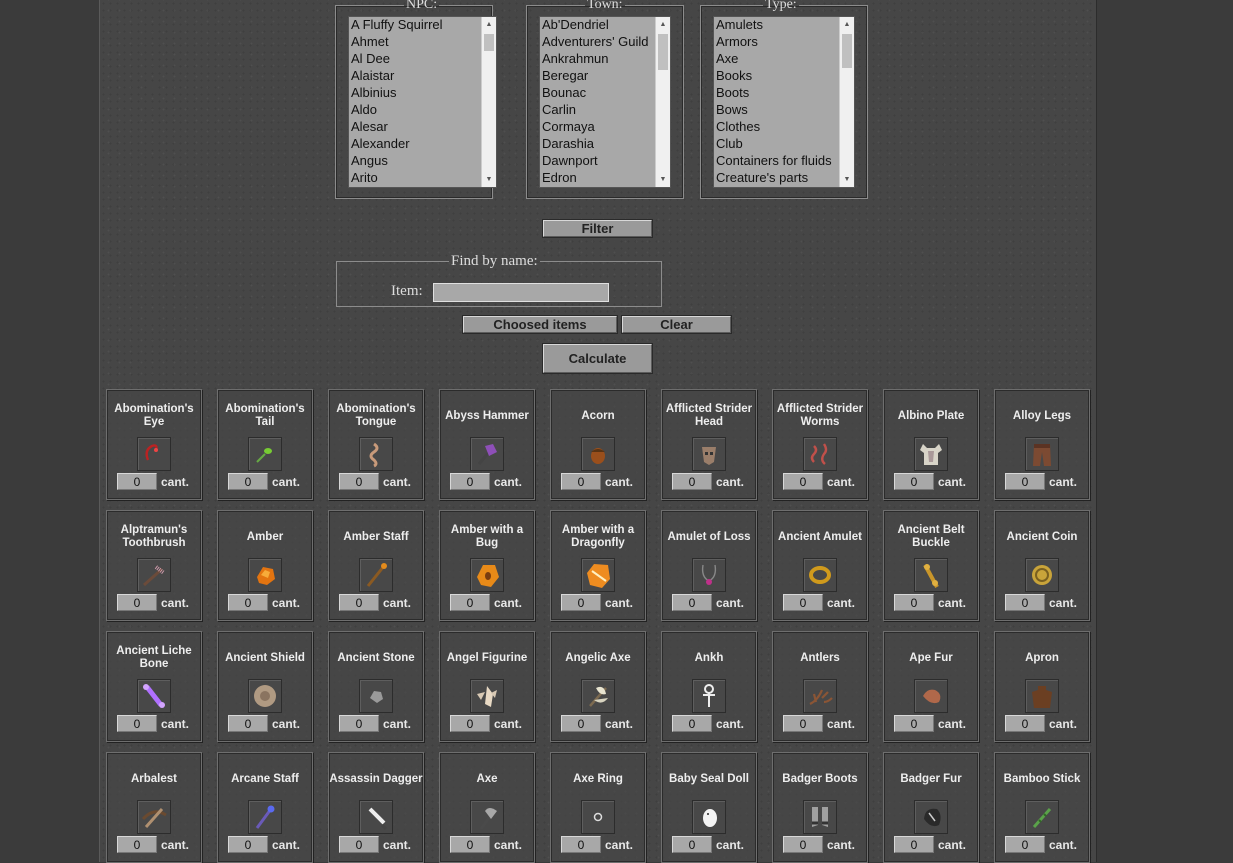 The width and height of the screenshot is (1233, 863). I want to click on list-option: Angus, so click(422, 160).